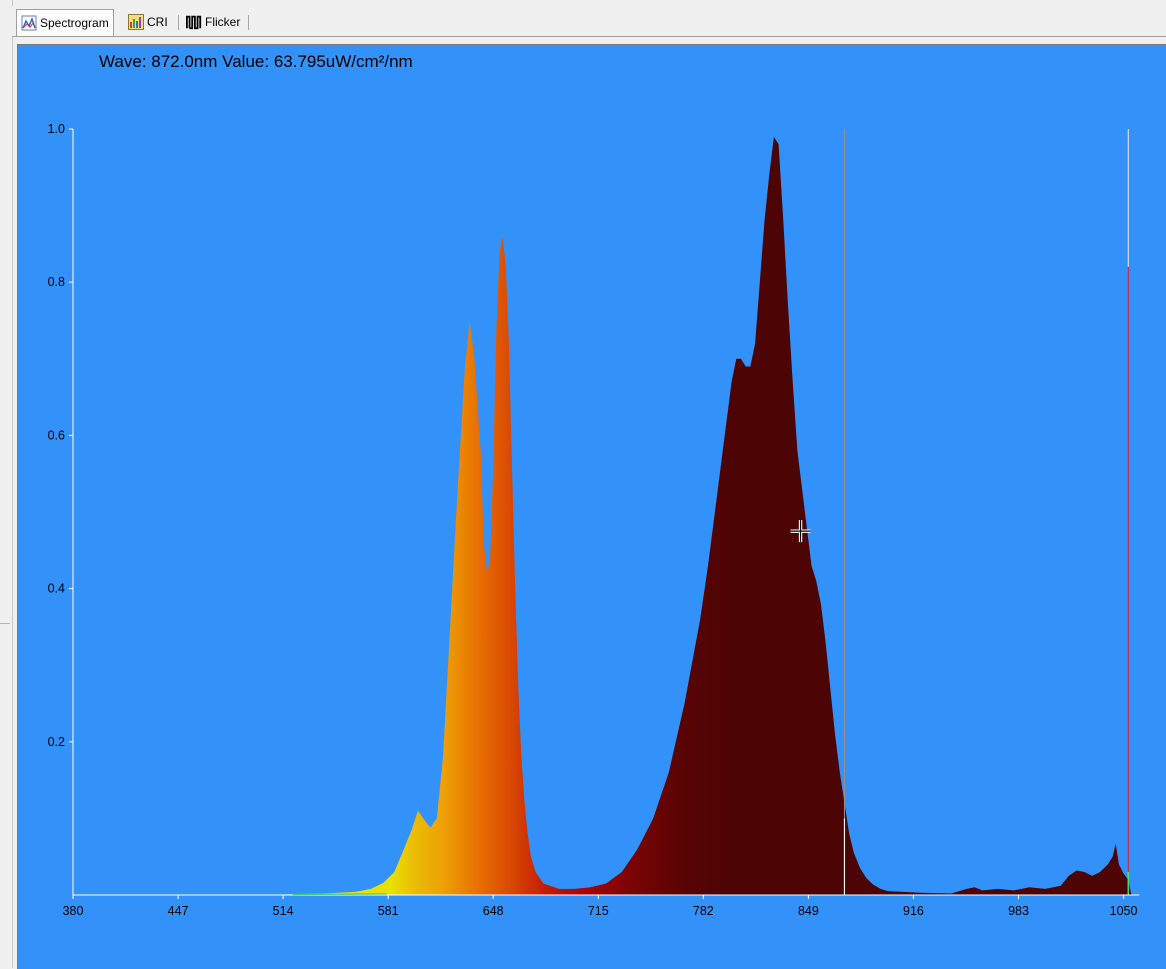  I want to click on x-tick-label: 380, so click(73, 911).